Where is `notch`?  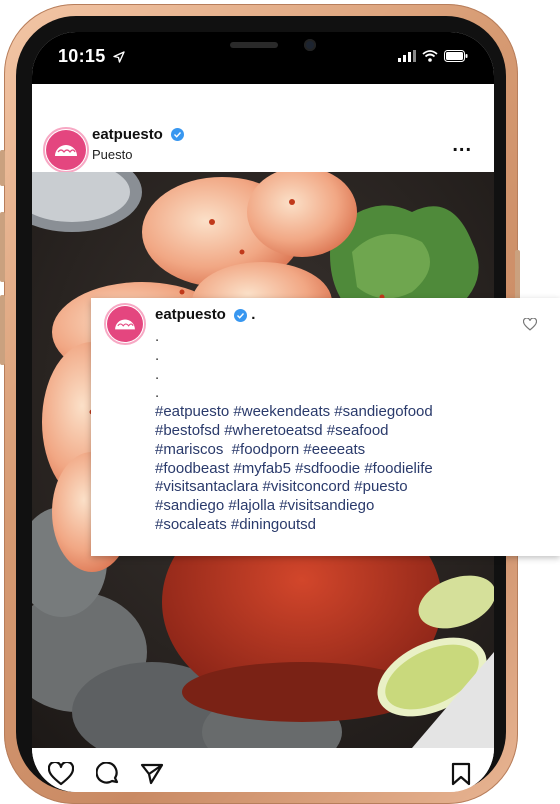
notch is located at coordinates (263, 49).